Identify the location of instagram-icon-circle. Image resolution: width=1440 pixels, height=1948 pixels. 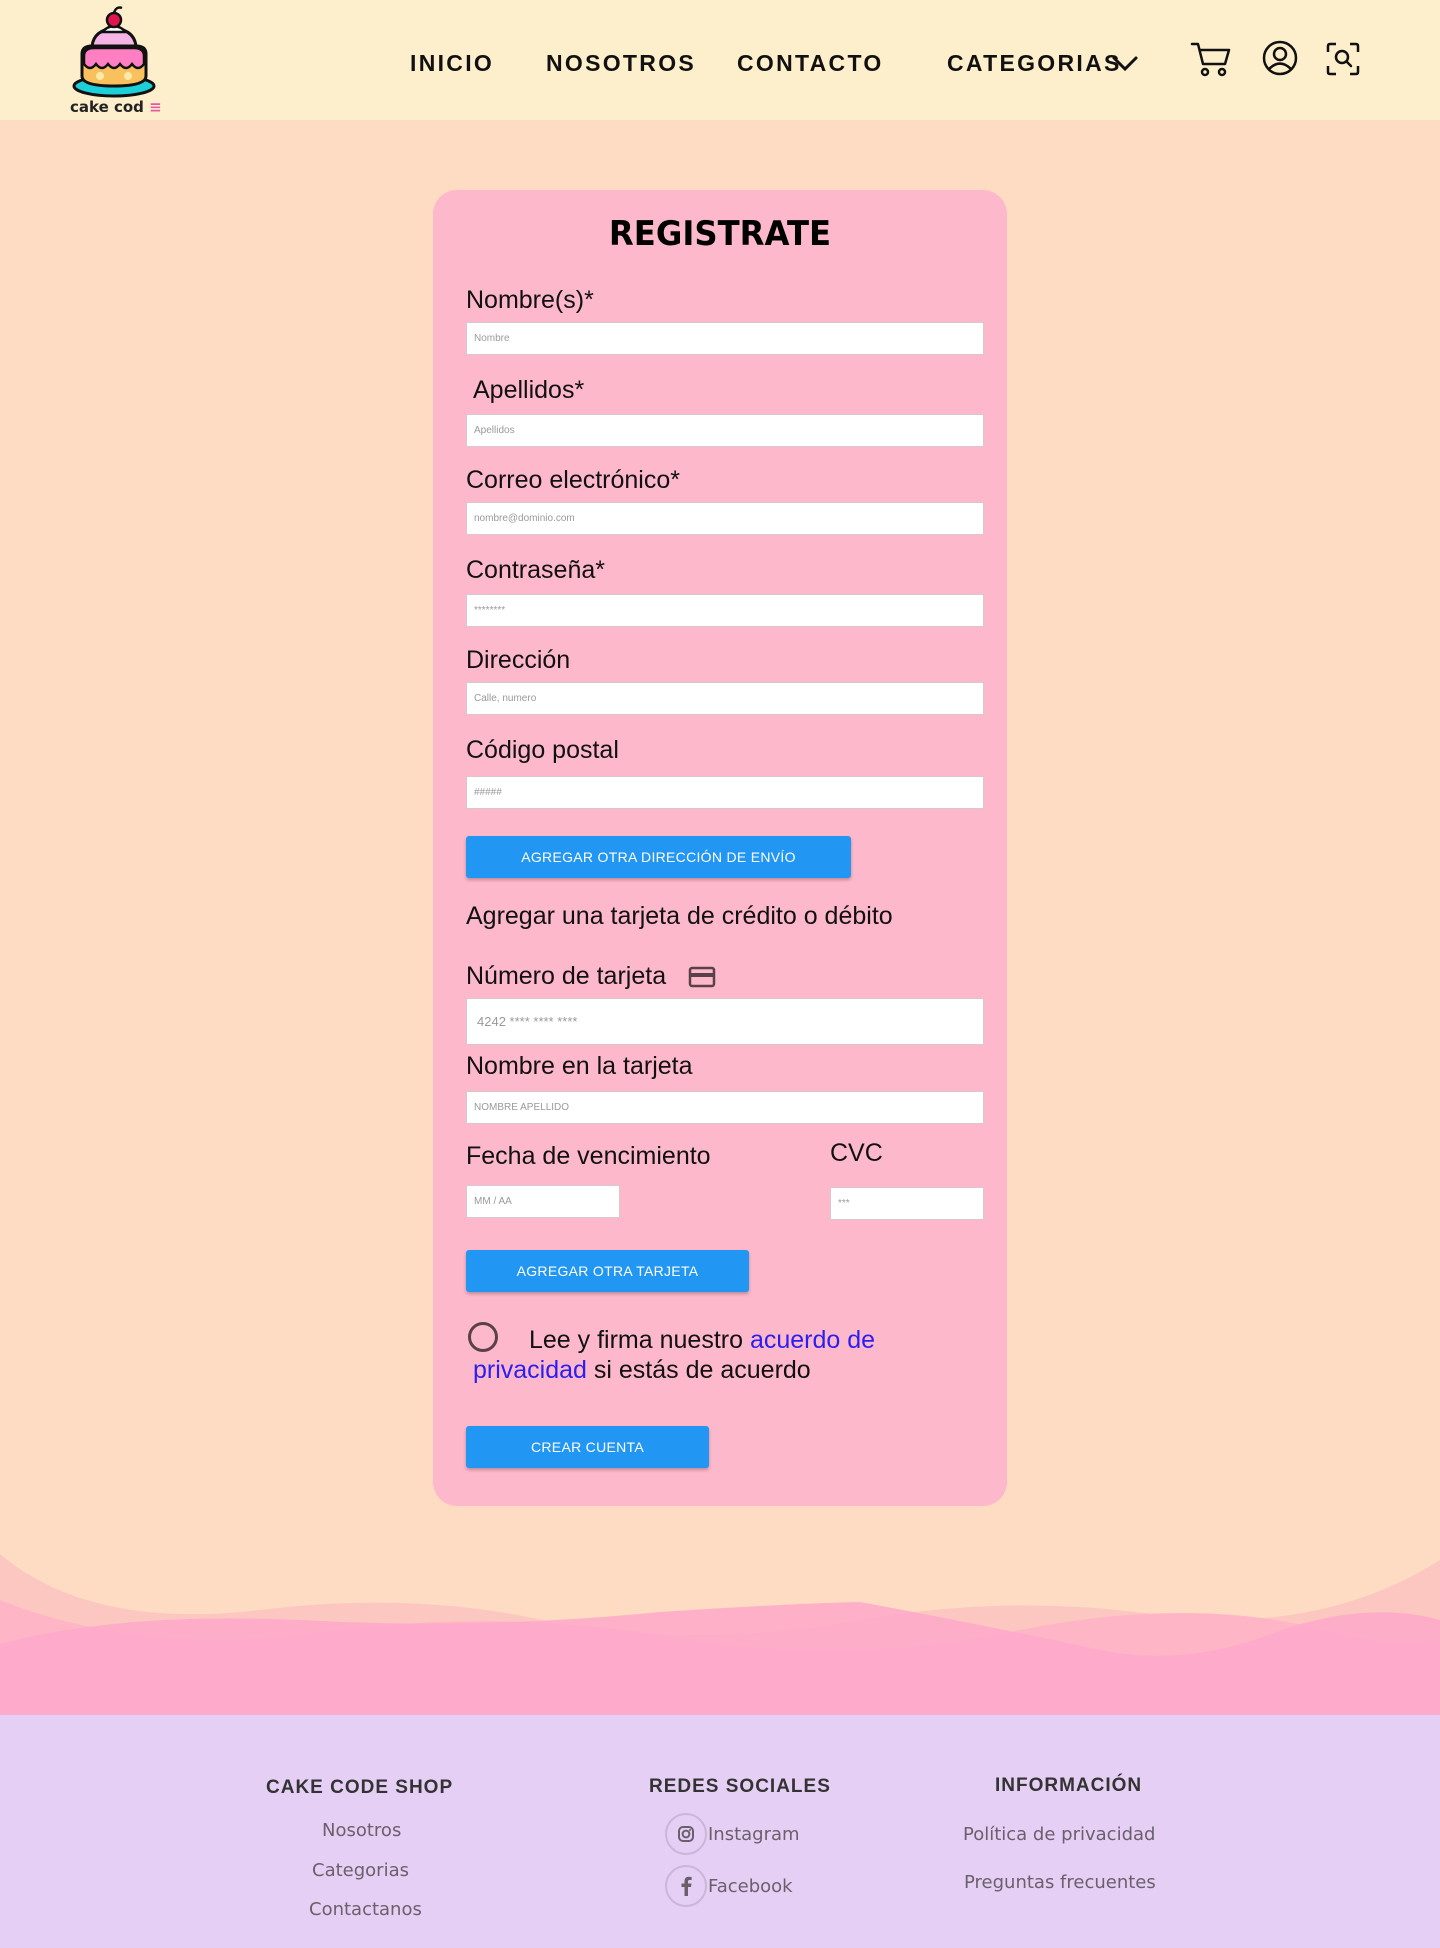
(686, 1834).